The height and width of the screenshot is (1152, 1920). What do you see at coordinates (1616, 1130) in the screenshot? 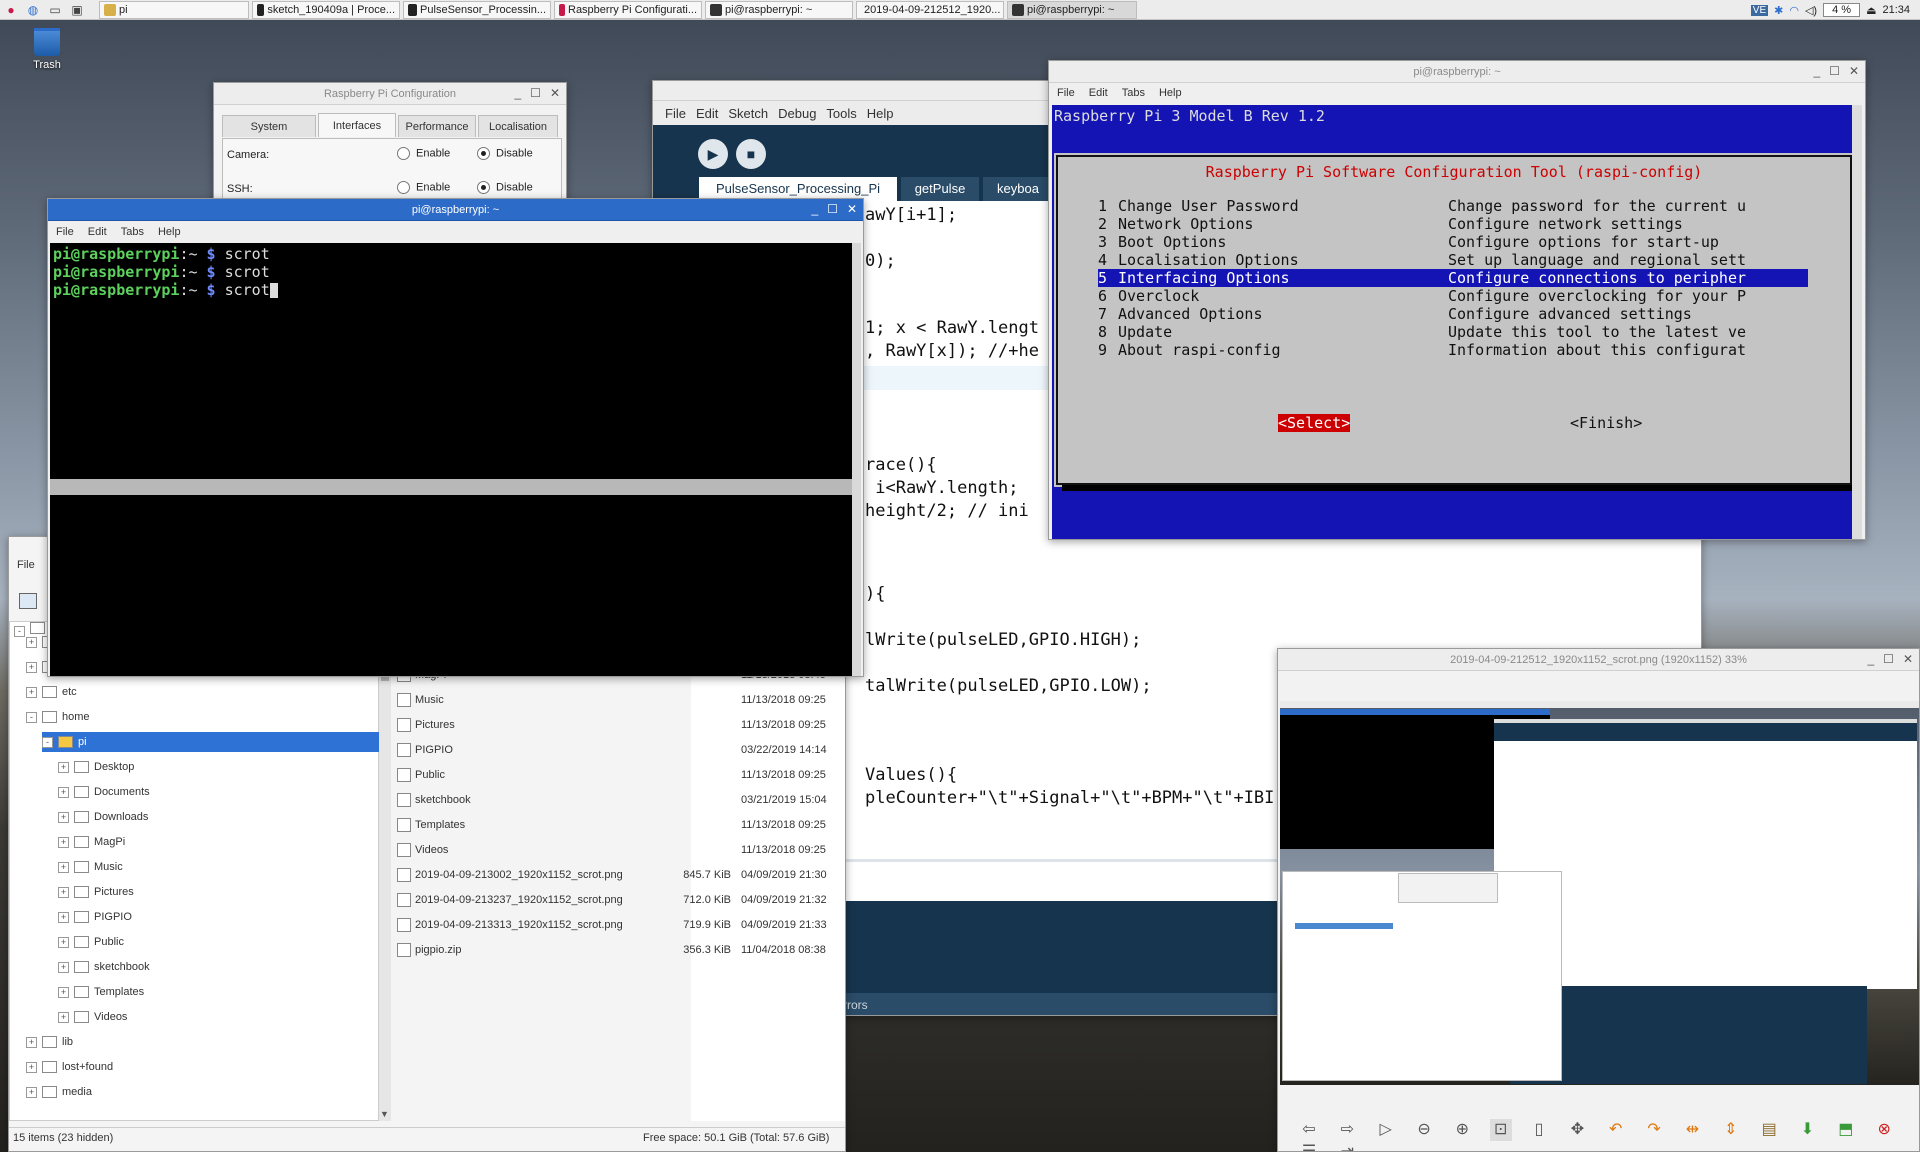
I see `rotate-left-icon: ↶` at bounding box center [1616, 1130].